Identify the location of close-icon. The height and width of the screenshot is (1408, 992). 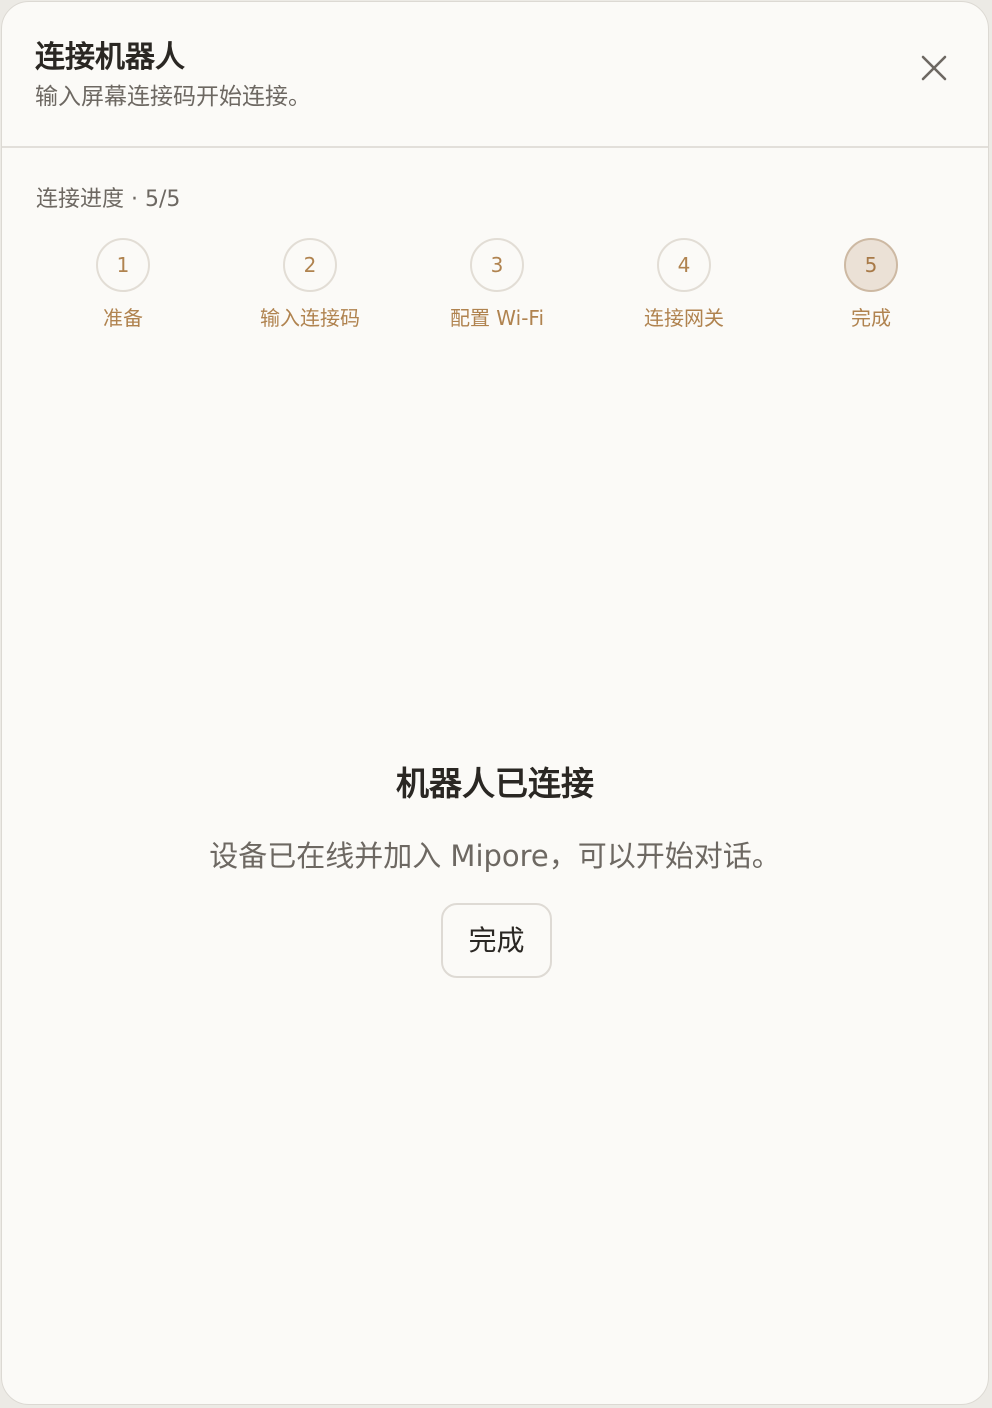
(934, 68).